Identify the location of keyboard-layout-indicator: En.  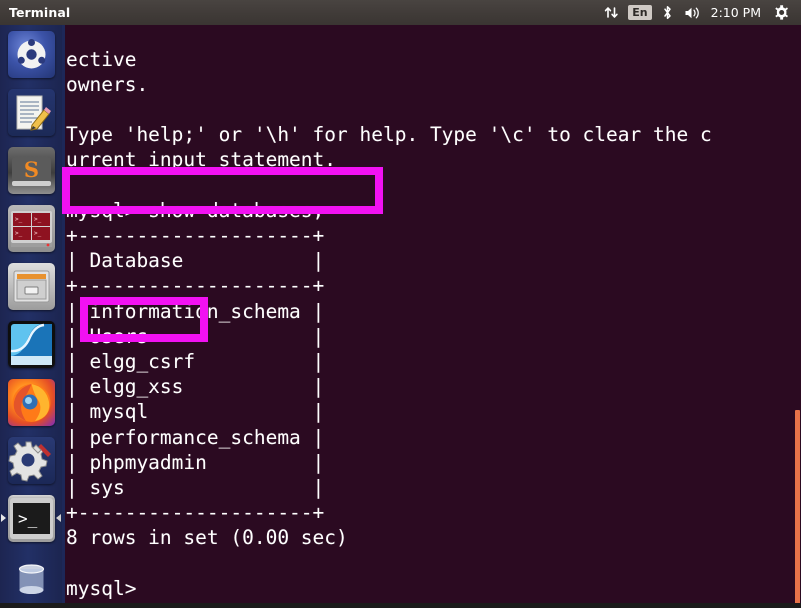
(639, 12).